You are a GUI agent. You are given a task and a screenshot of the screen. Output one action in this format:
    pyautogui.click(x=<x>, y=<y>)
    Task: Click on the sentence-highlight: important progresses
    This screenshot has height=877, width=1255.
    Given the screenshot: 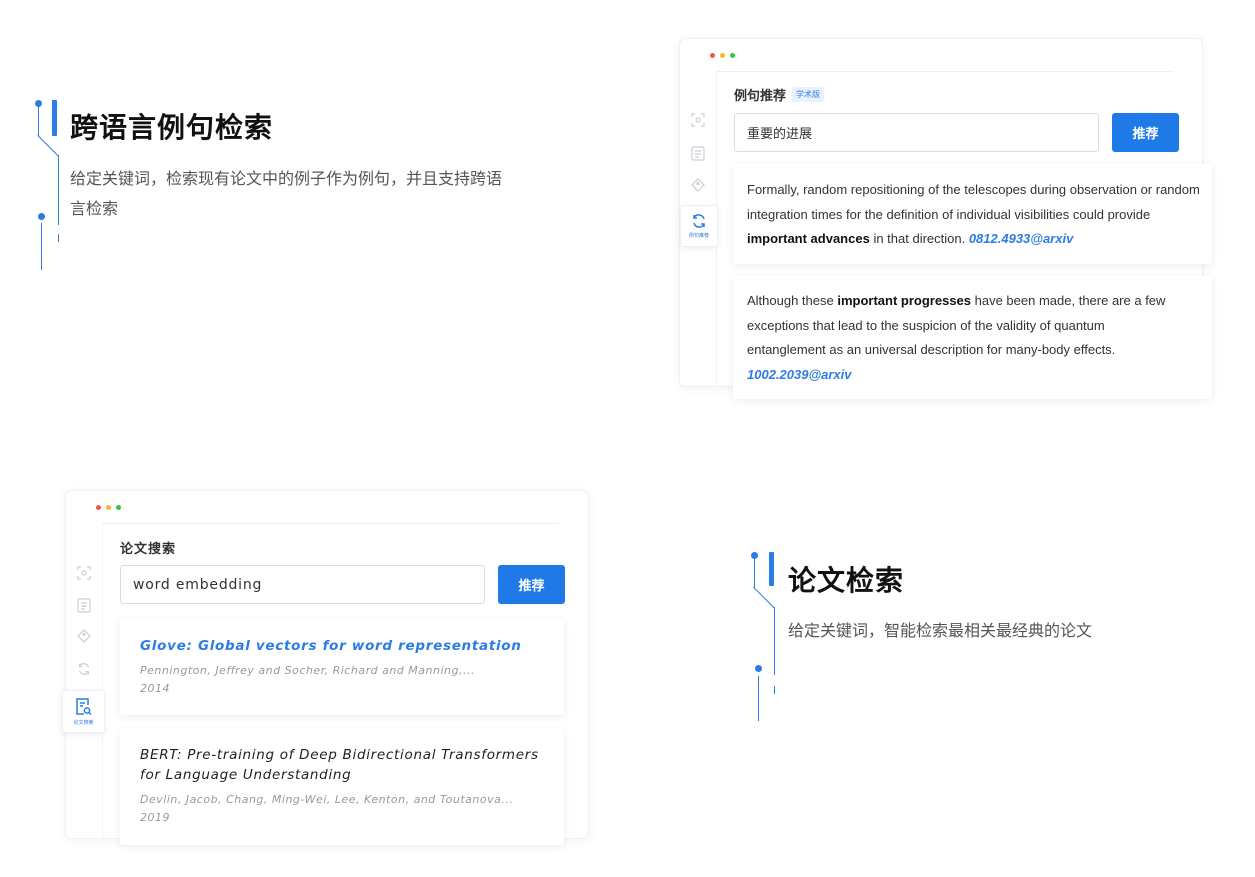 What is the action you would take?
    pyautogui.click(x=904, y=300)
    